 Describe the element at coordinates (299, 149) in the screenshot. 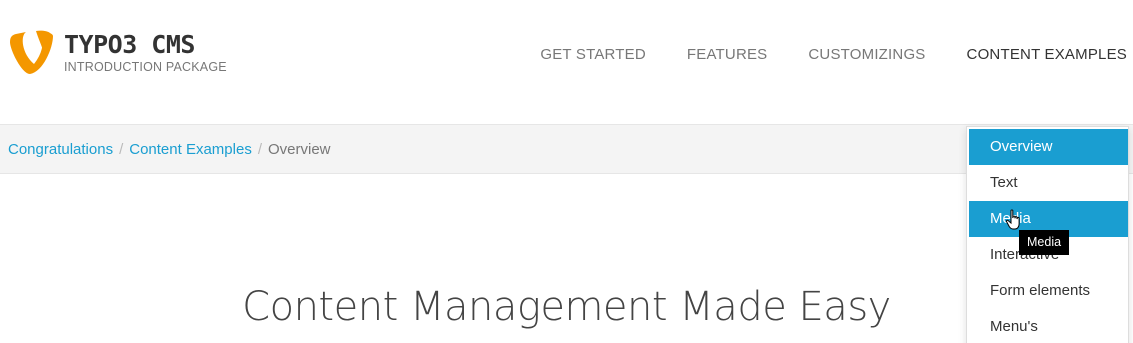

I see `breadcrumb-current: Overview` at that location.